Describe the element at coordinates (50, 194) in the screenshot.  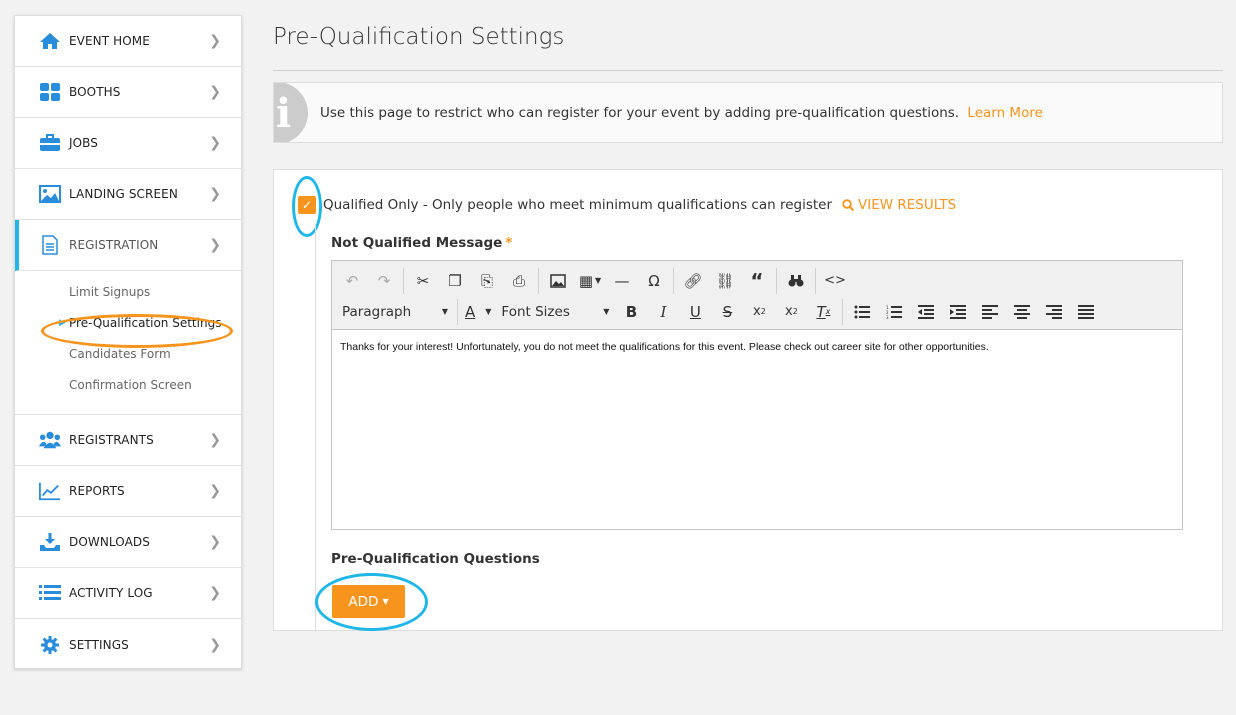
I see `image-icon` at that location.